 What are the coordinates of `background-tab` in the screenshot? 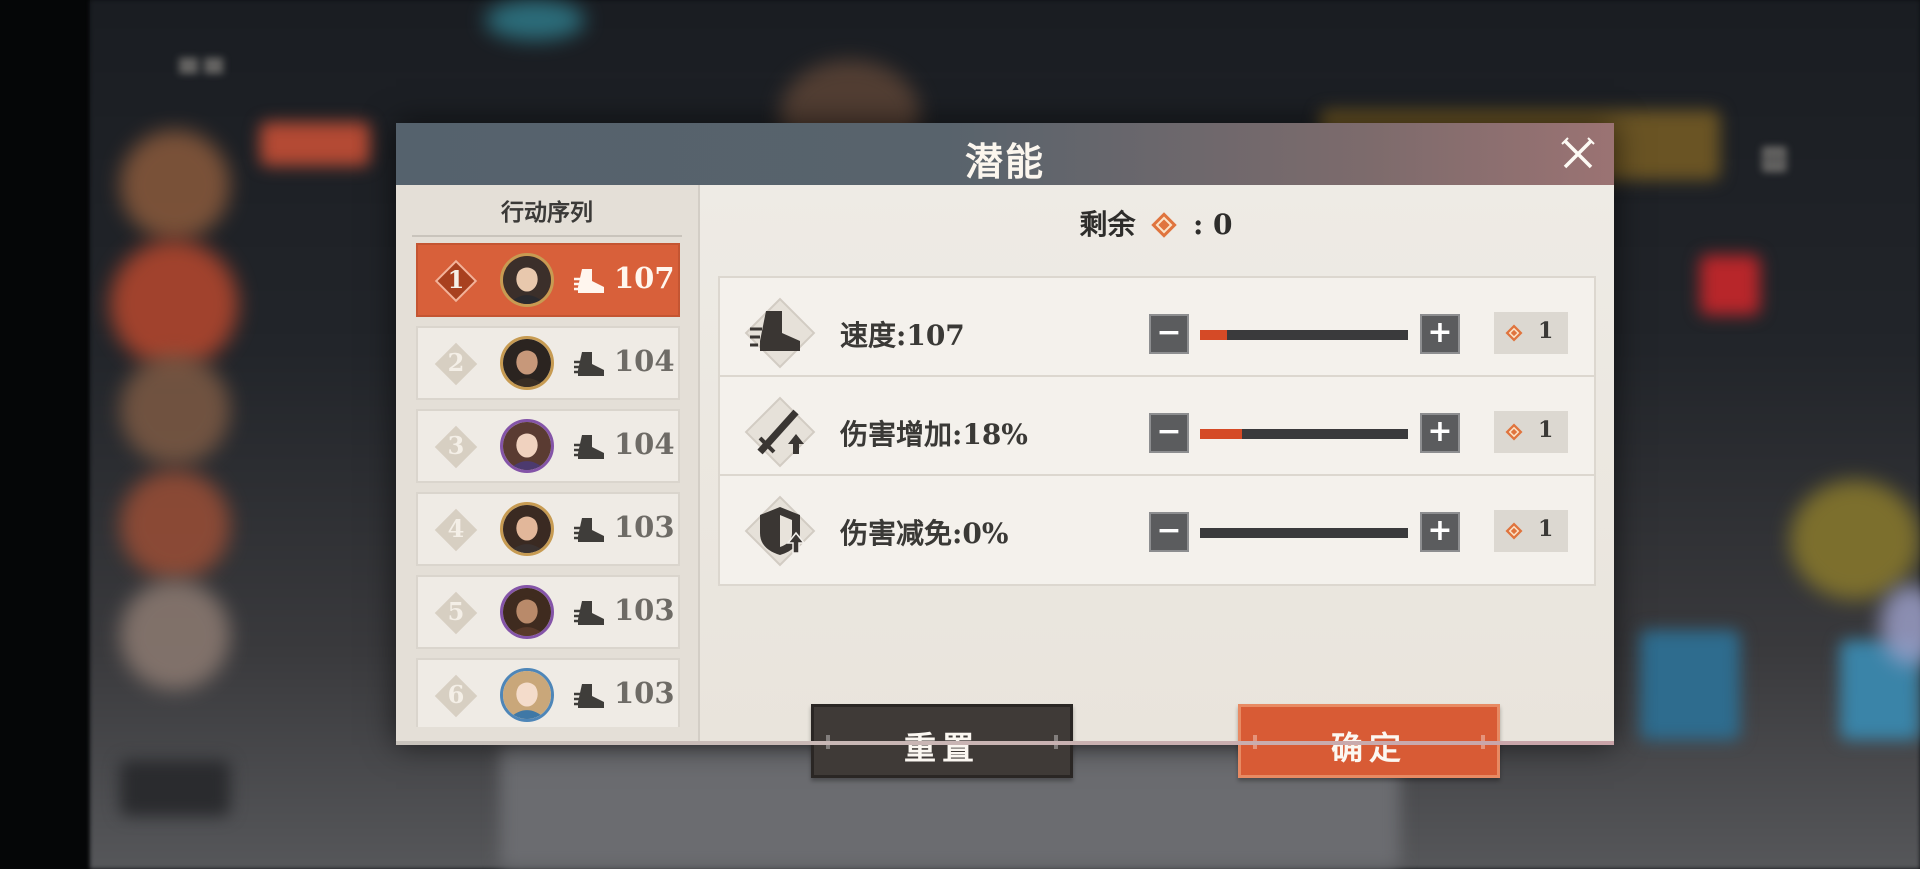 It's located at (315, 144).